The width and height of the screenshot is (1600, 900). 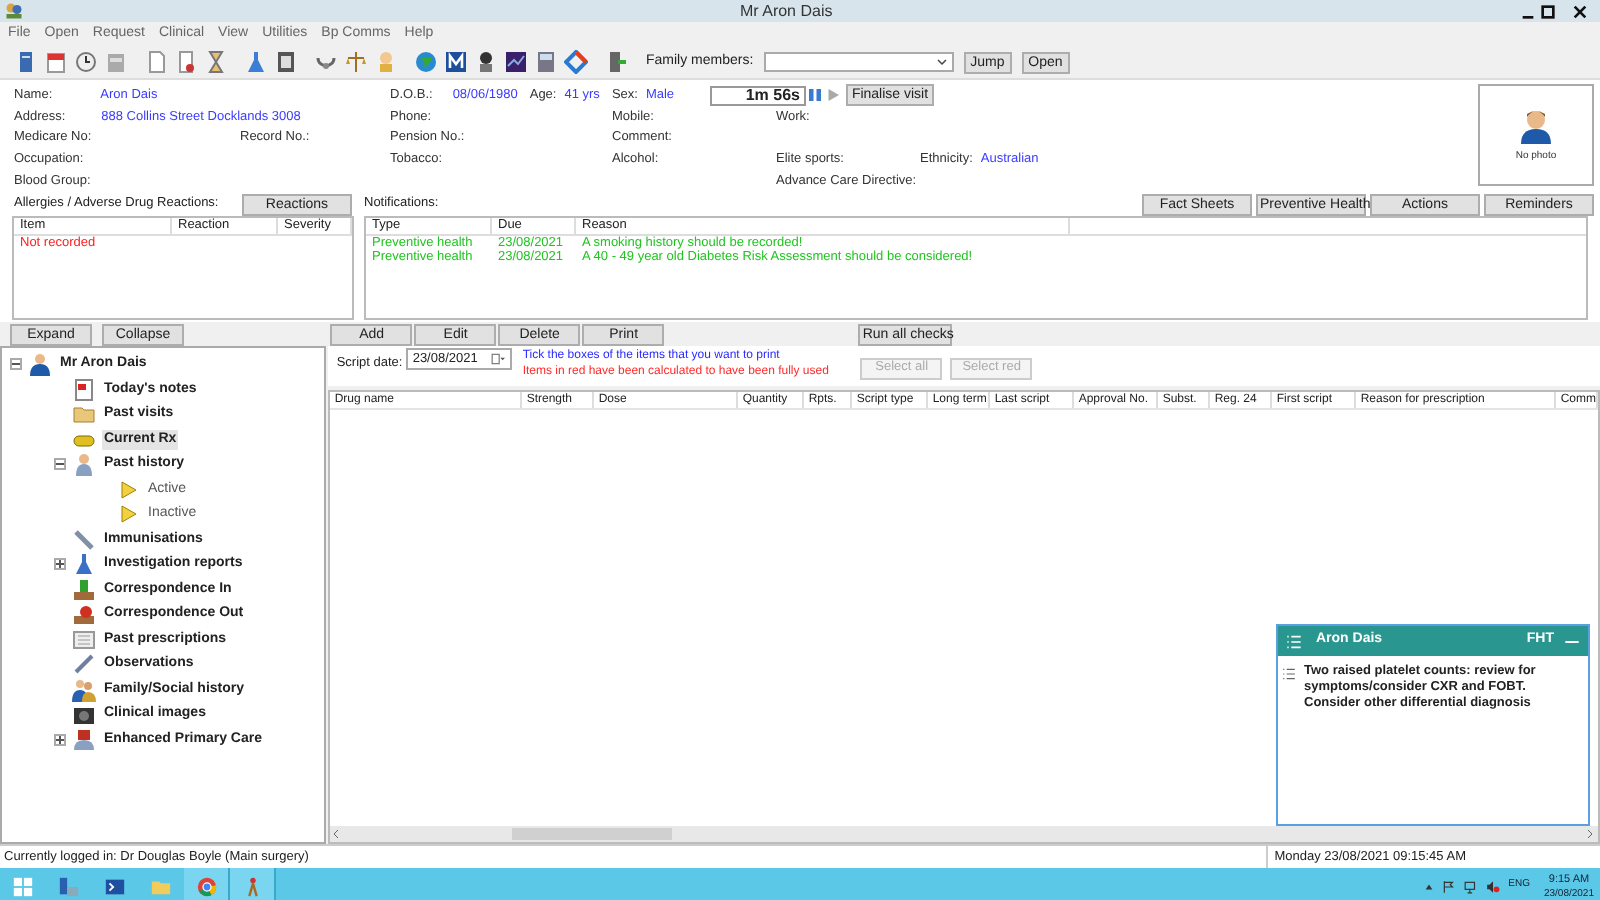 I want to click on device-icon, so click(x=84, y=739).